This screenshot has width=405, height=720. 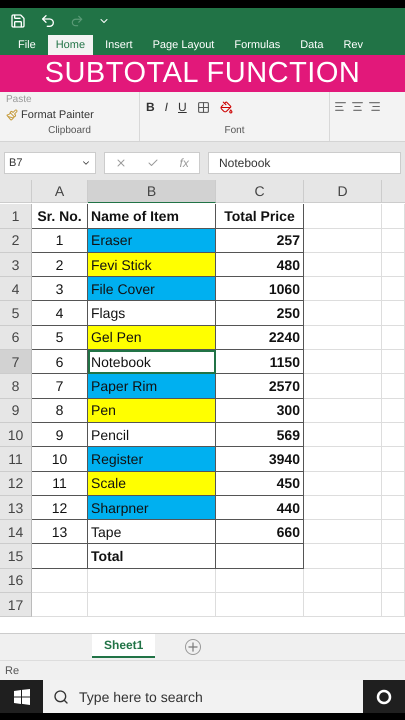 I want to click on group-label: Clipboard, so click(x=69, y=131).